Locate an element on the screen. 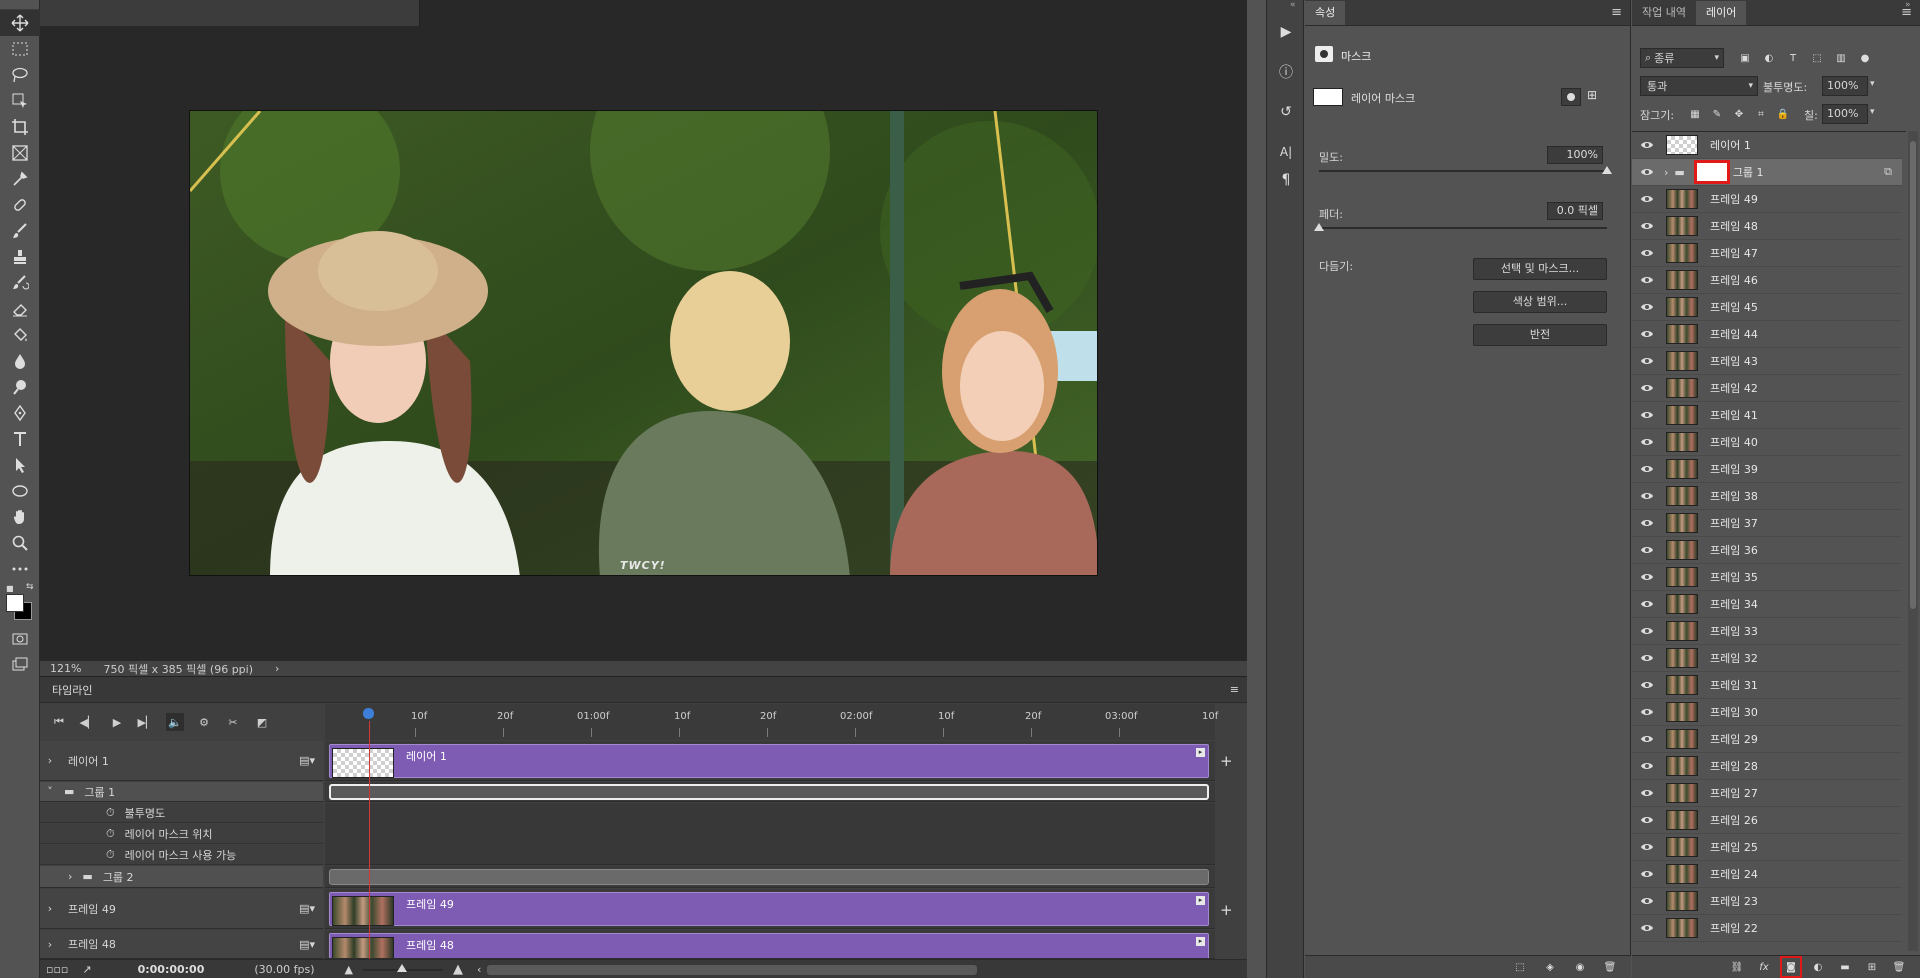 This screenshot has width=1920, height=978. density-slider is located at coordinates (1463, 171).